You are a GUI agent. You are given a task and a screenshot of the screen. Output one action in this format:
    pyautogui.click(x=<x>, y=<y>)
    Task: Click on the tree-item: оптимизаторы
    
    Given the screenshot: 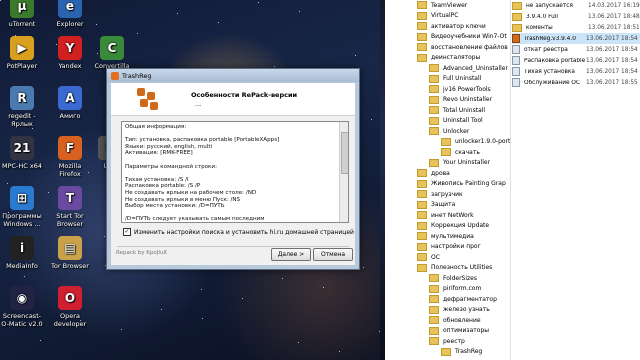 What is the action you would take?
    pyautogui.click(x=447, y=331)
    